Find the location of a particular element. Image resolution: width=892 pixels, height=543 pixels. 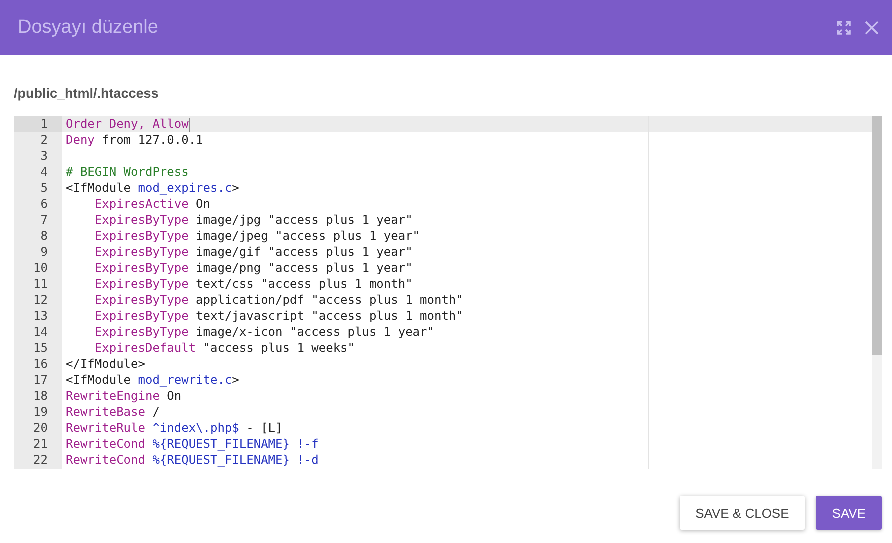

code-line: ExpiresByType image/png "access plus 1 year" is located at coordinates (253, 268).